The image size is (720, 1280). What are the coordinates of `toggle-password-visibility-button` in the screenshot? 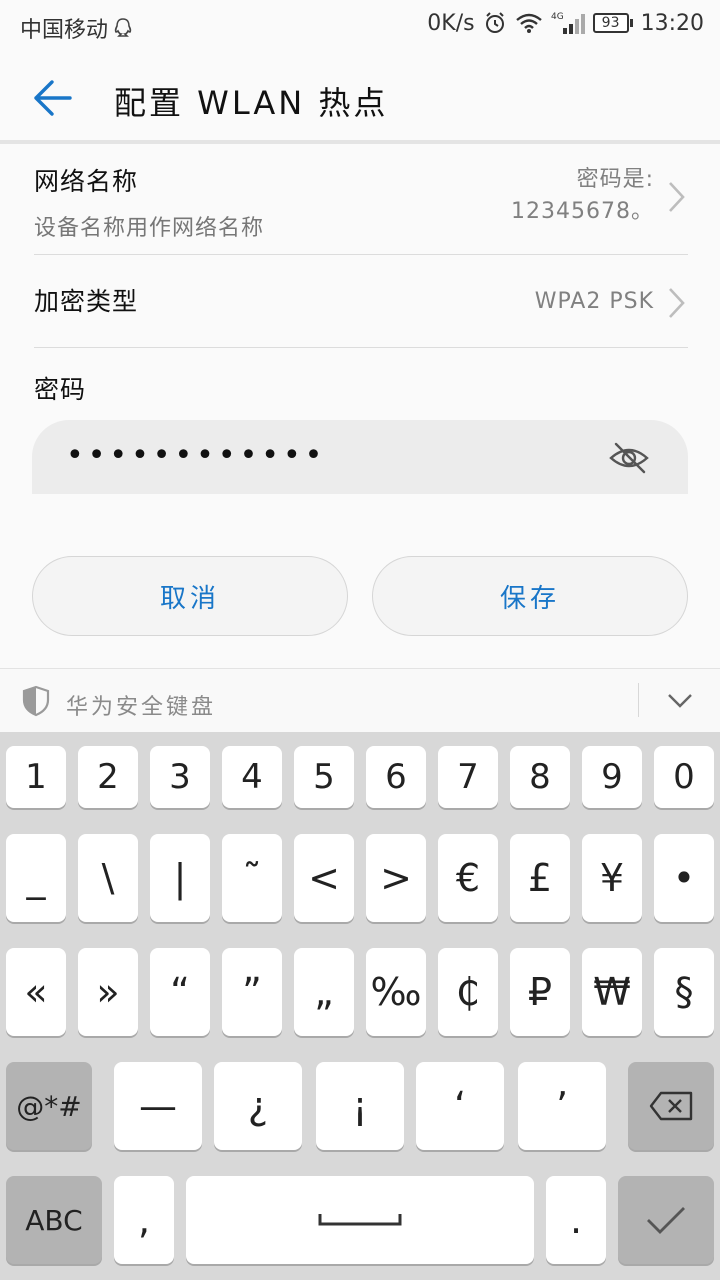 It's located at (629, 458).